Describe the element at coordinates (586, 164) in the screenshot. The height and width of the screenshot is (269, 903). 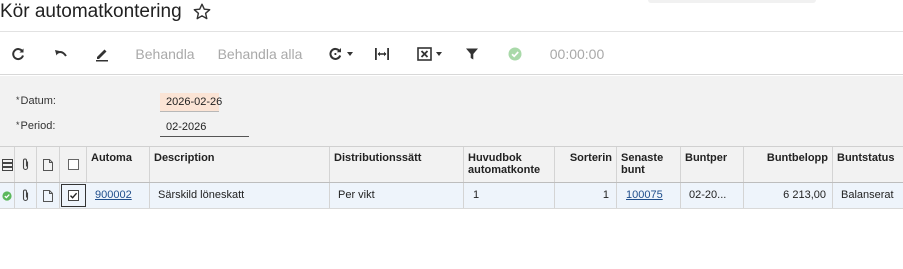
I see `column-header-sort: Sorterin` at that location.